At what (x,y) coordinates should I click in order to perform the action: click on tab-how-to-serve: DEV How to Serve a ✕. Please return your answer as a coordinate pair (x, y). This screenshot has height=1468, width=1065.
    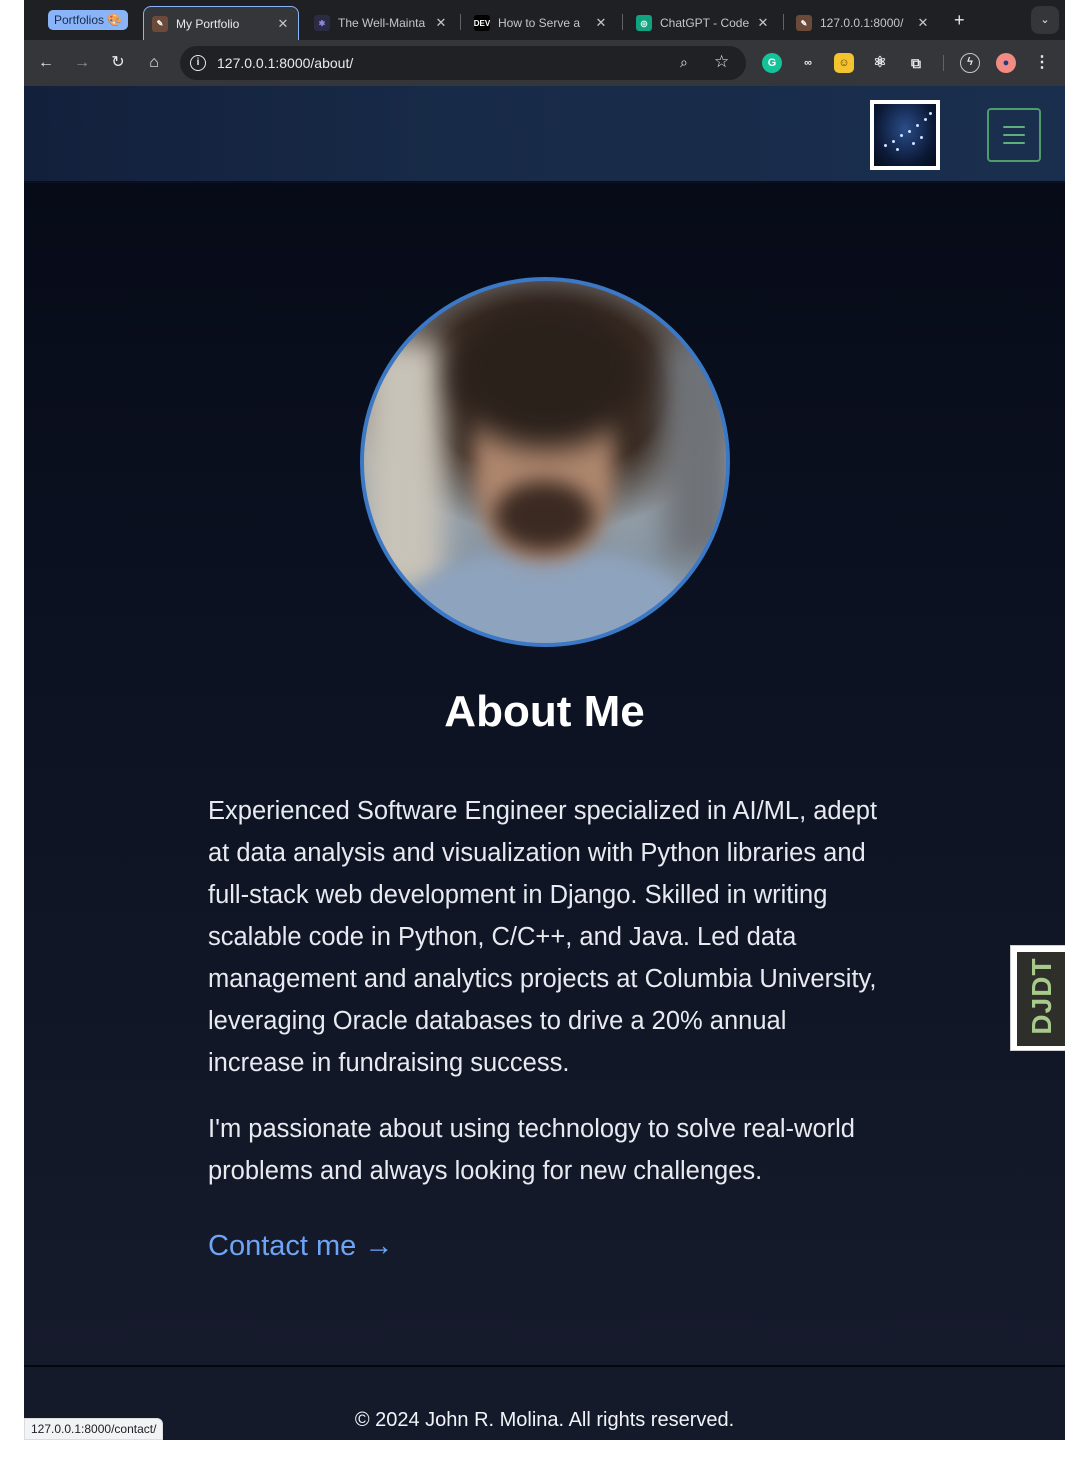
    Looking at the image, I should click on (541, 23).